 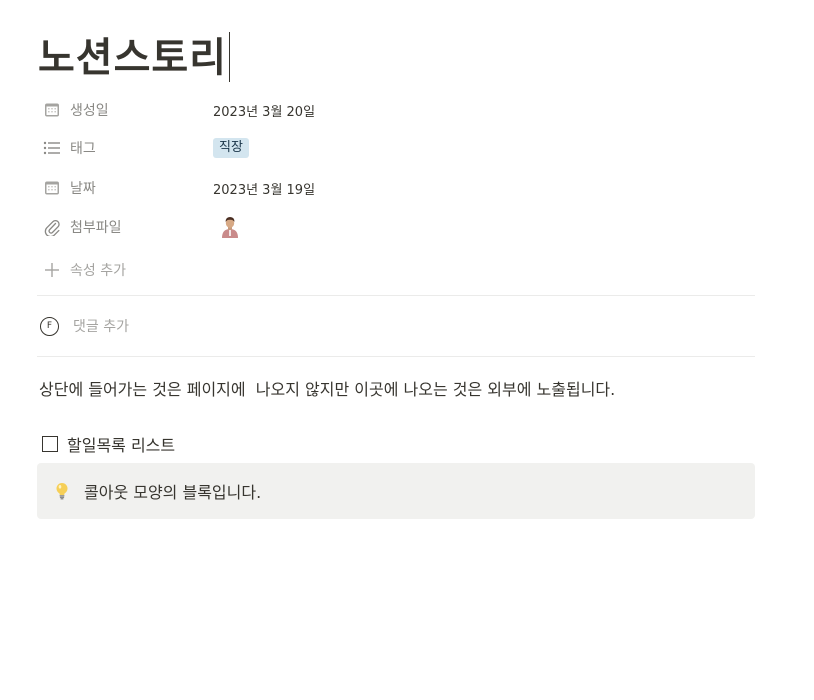 I want to click on callout-text: 콜아웃 모양의 블록입니다., so click(x=172, y=491).